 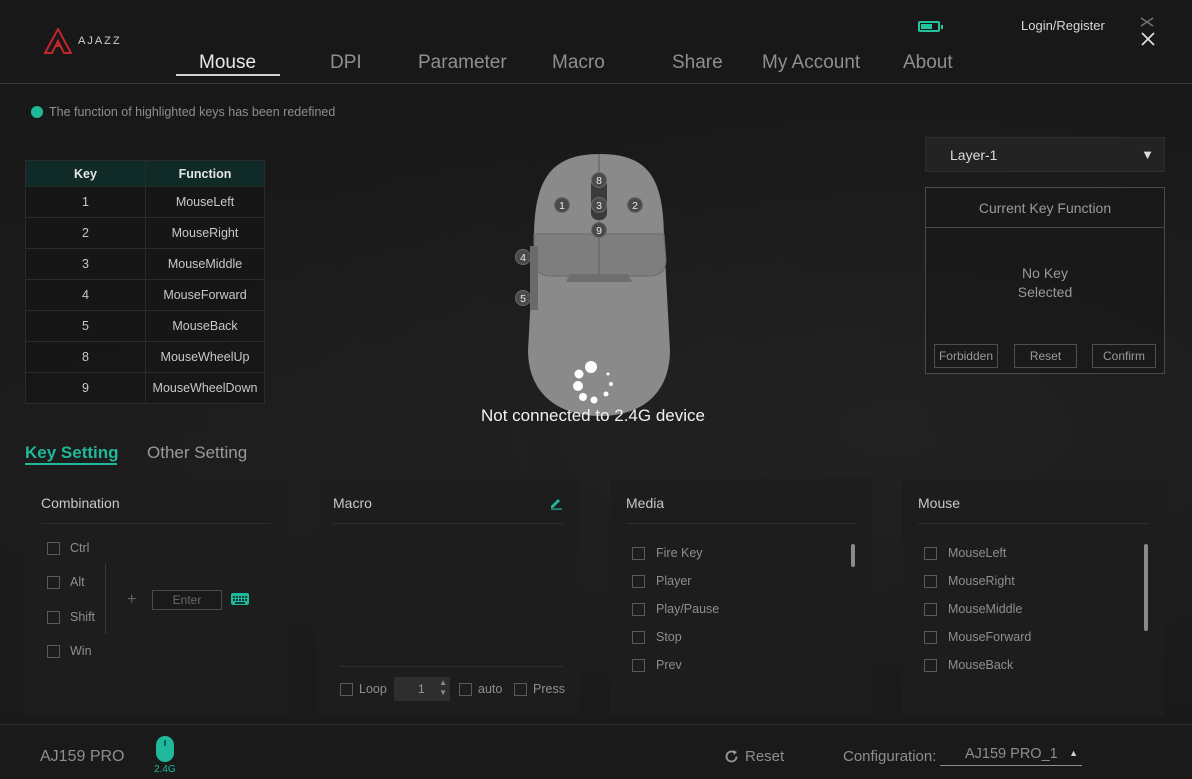 What do you see at coordinates (853, 555) in the screenshot?
I see `media-scrollbar` at bounding box center [853, 555].